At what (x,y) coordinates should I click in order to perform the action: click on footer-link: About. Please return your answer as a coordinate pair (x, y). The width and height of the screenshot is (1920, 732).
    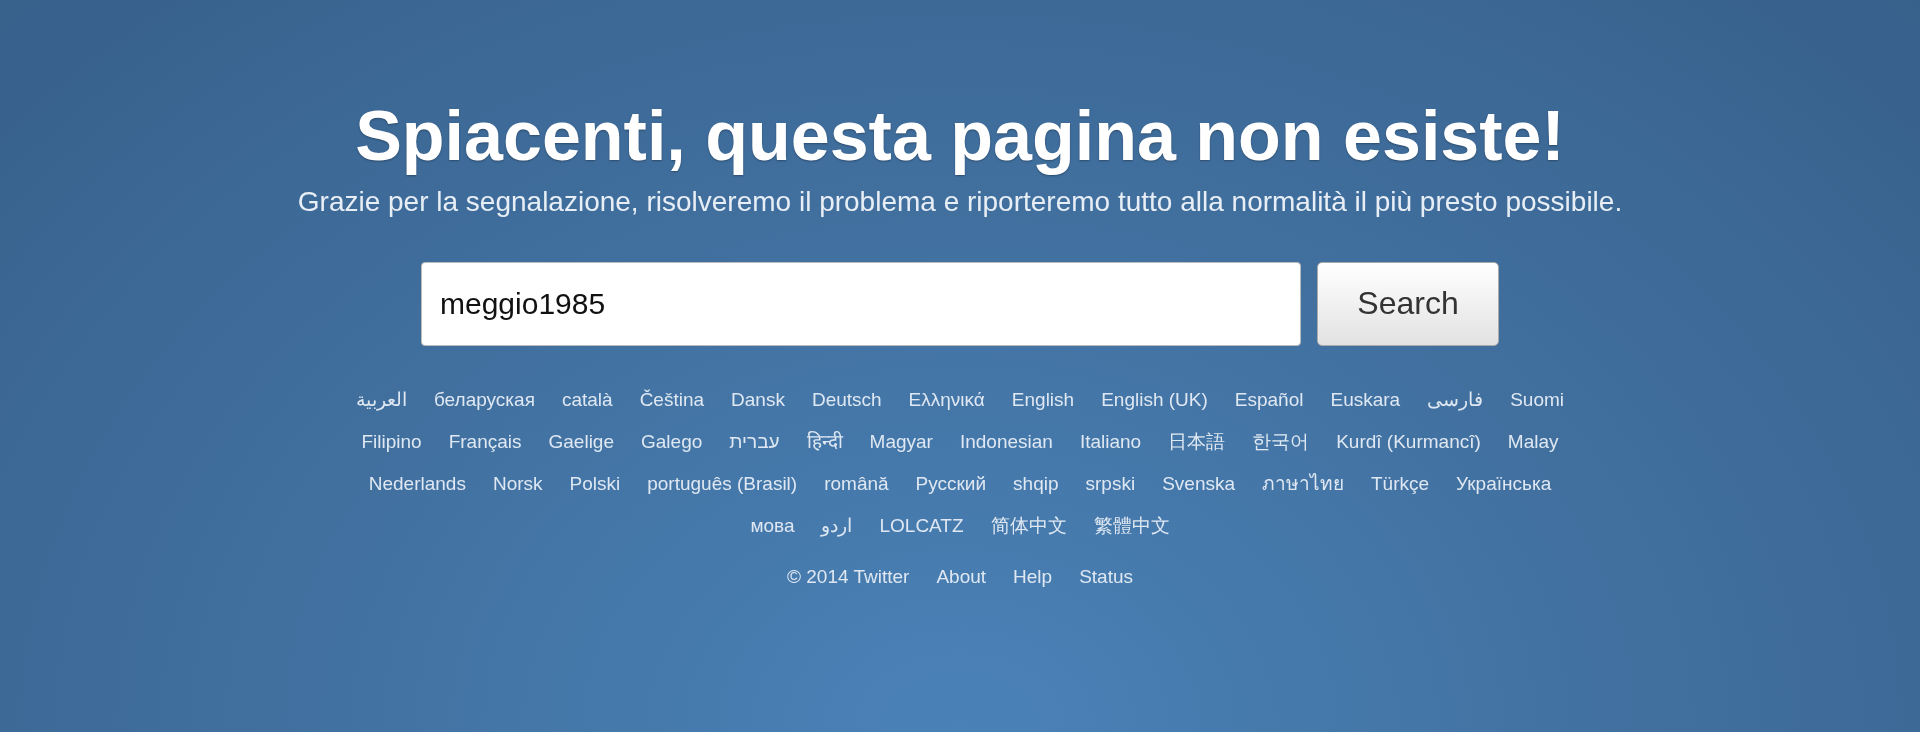
    Looking at the image, I should click on (961, 576).